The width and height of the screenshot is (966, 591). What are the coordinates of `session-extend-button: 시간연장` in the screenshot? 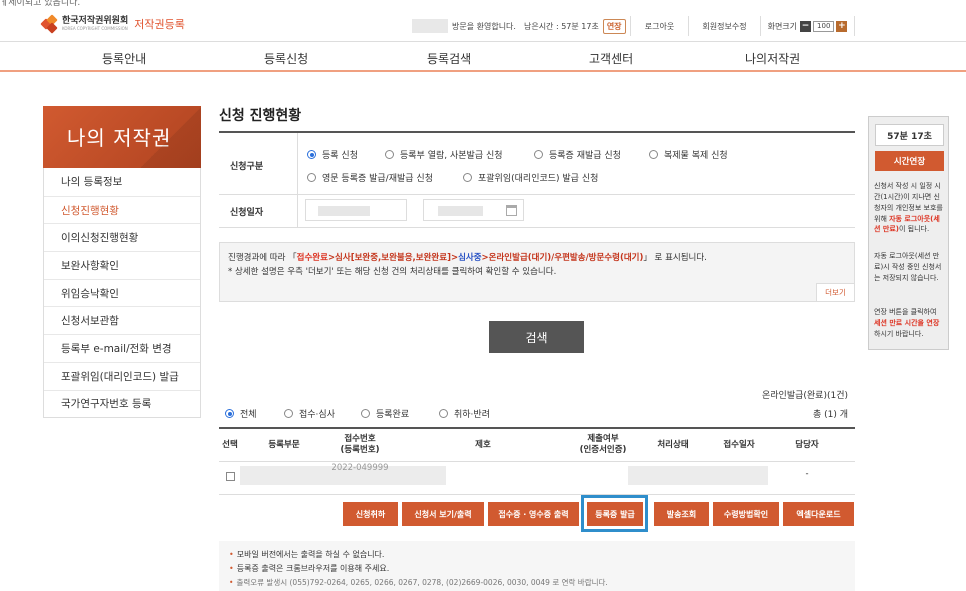 It's located at (909, 161).